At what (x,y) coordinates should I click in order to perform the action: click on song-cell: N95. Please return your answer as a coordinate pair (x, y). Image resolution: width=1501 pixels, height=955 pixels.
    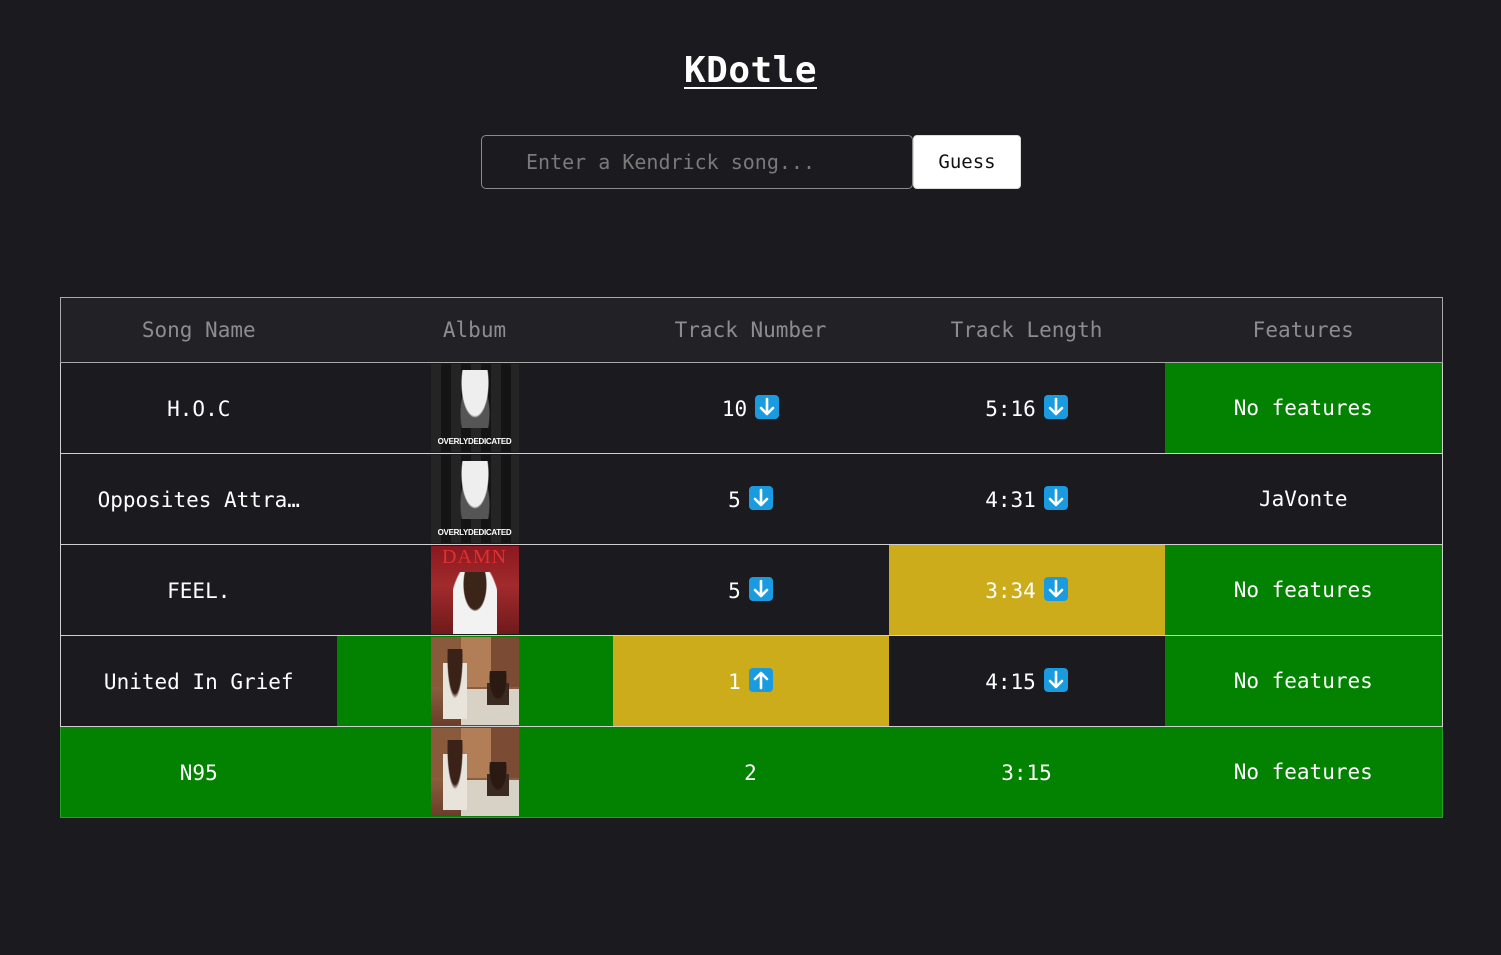
    Looking at the image, I should click on (199, 772).